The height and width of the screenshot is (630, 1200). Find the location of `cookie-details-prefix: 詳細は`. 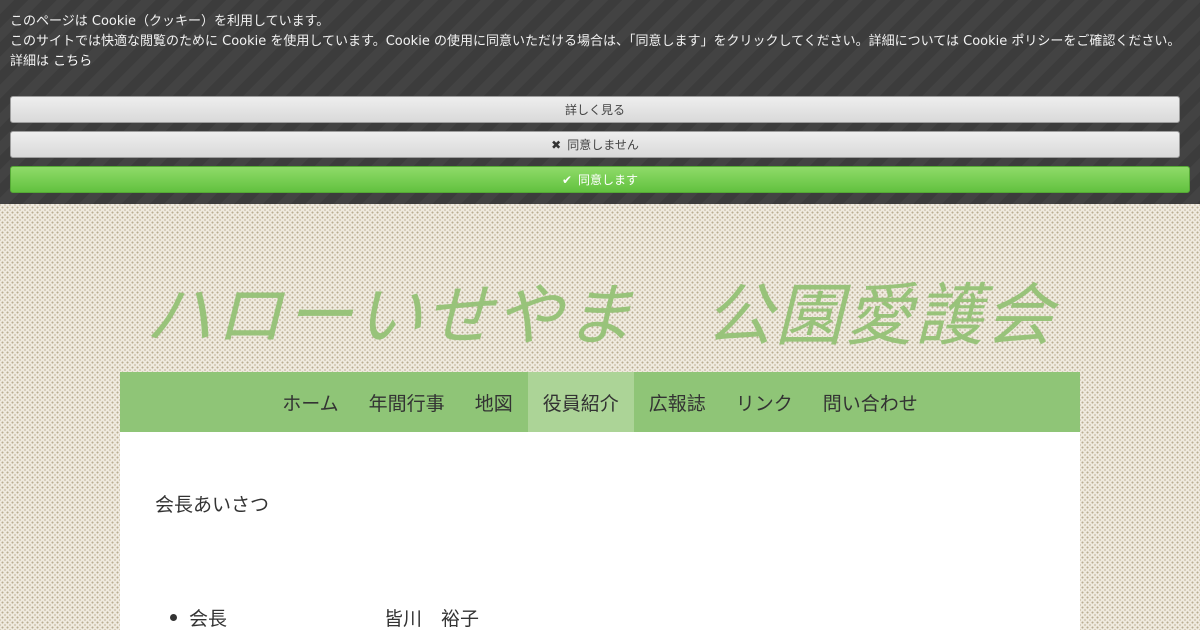

cookie-details-prefix: 詳細は is located at coordinates (30, 61).